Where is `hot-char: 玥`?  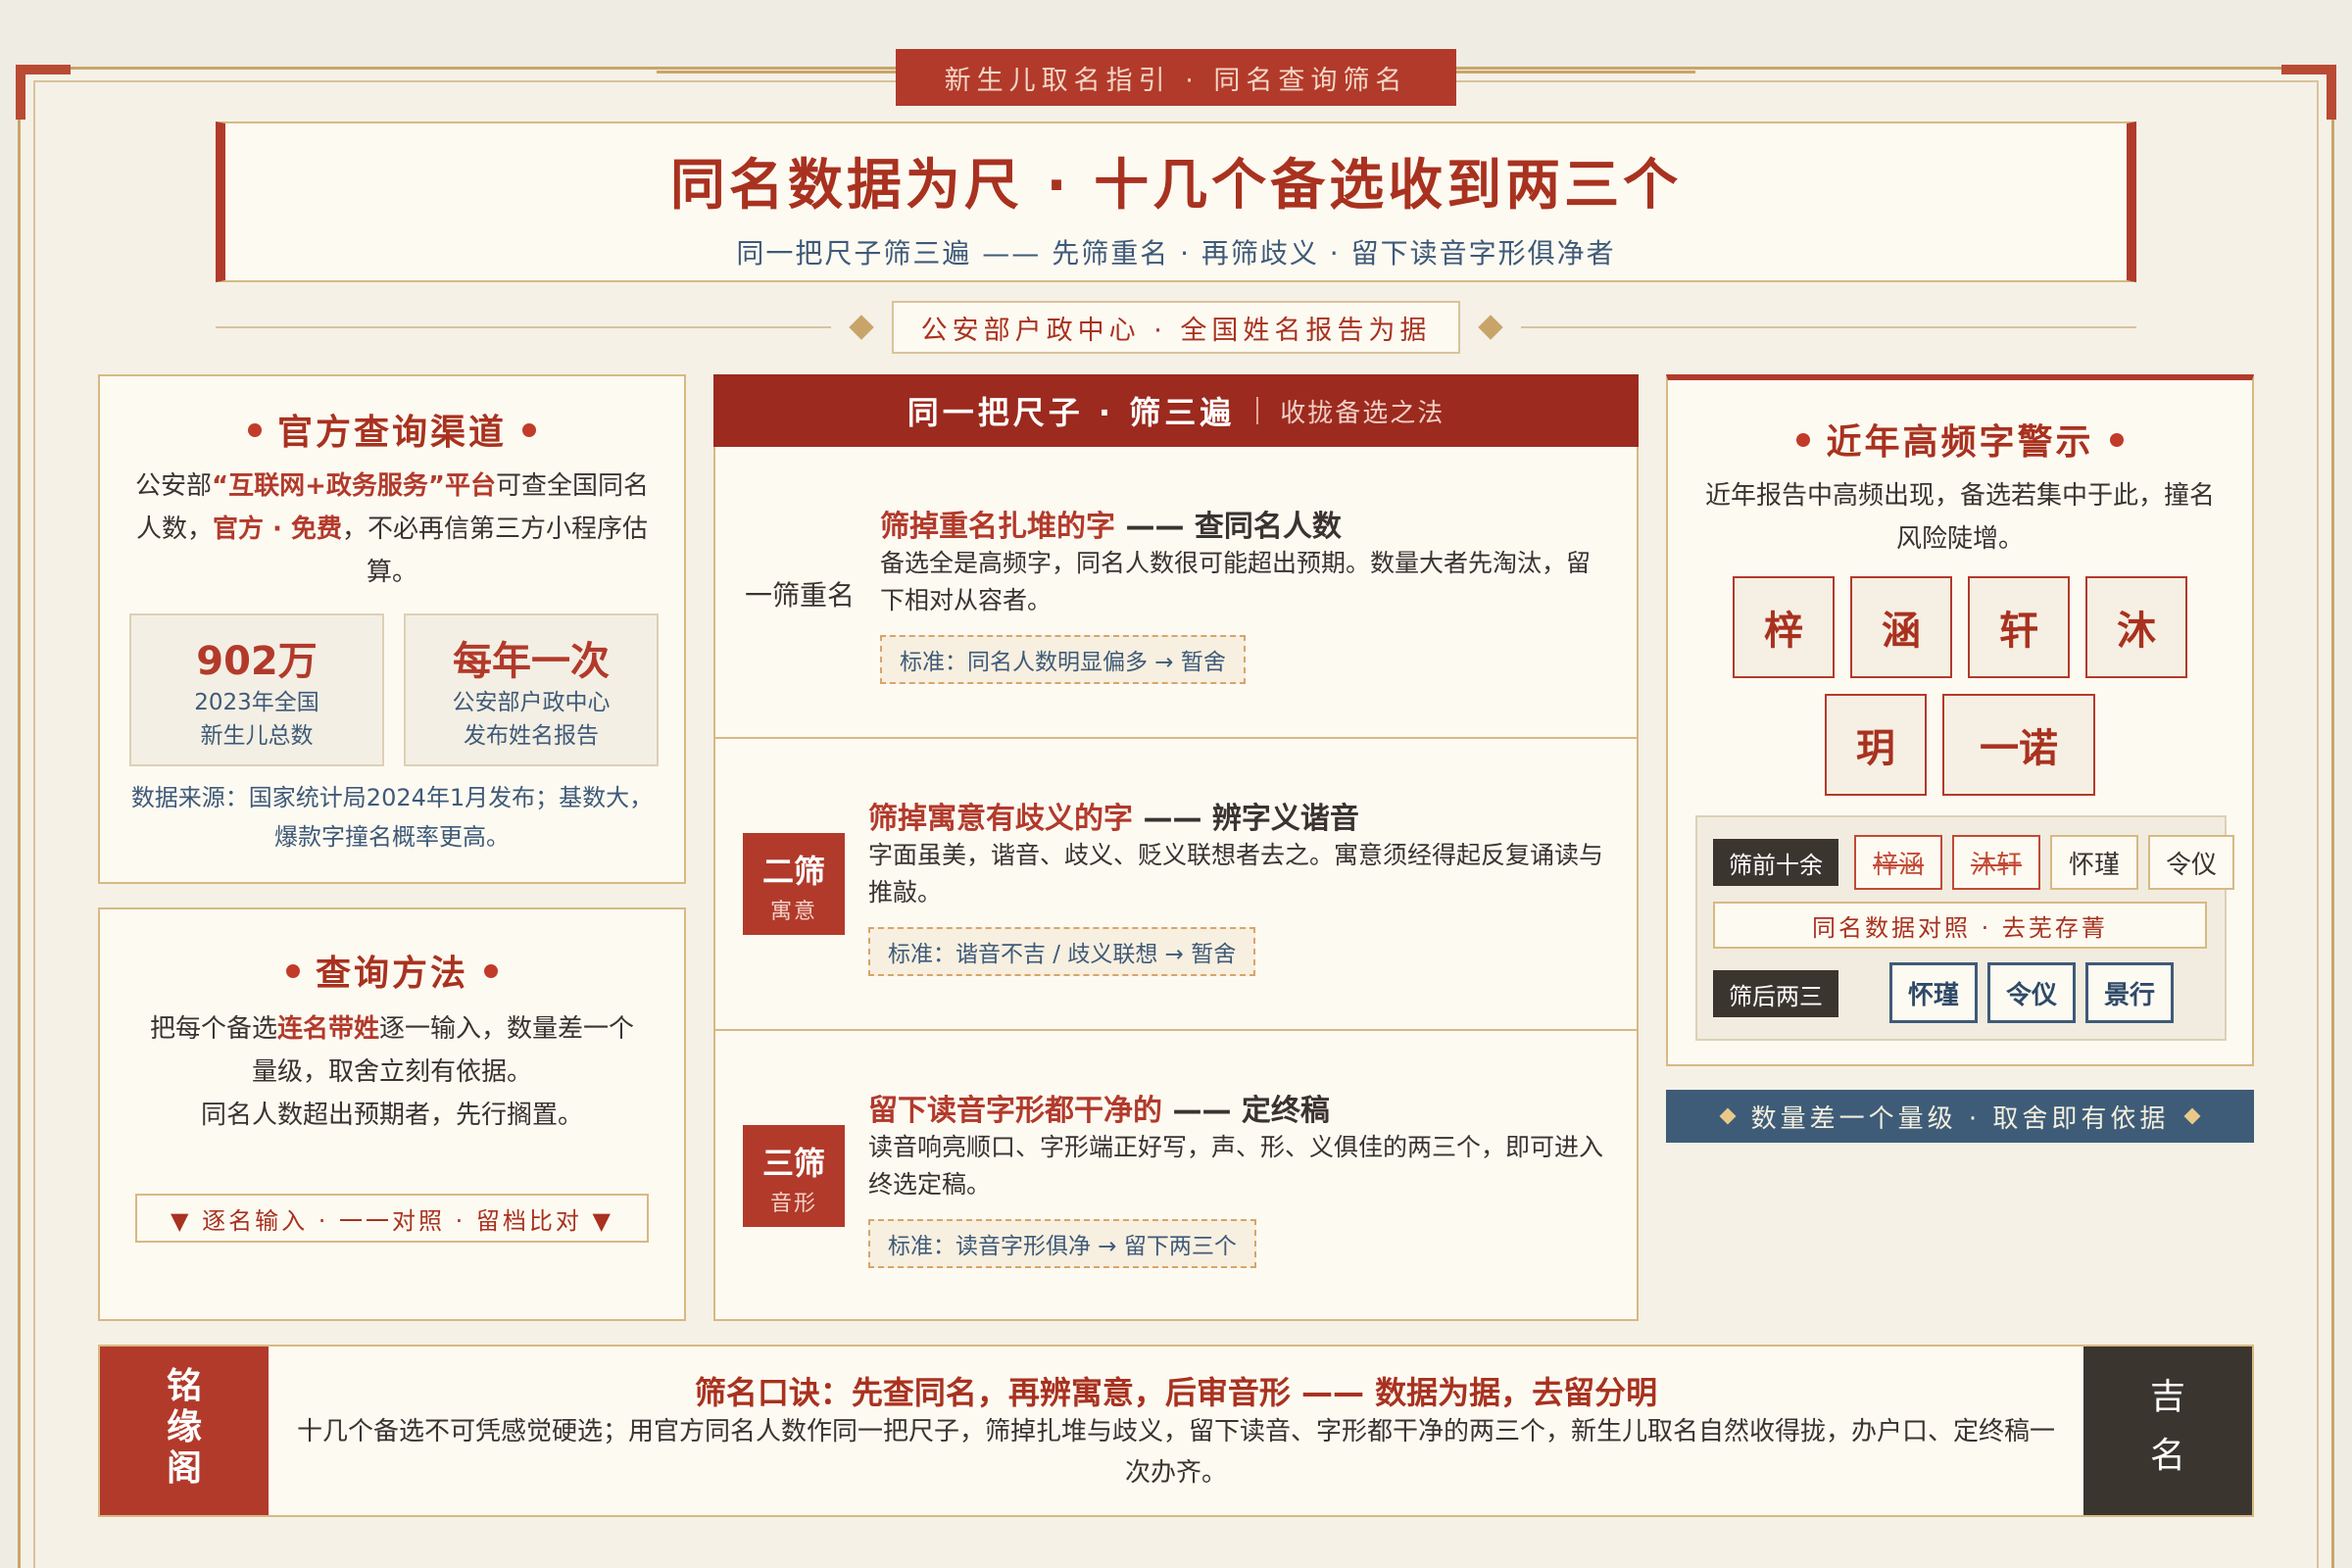
hot-char: 玥 is located at coordinates (1876, 745).